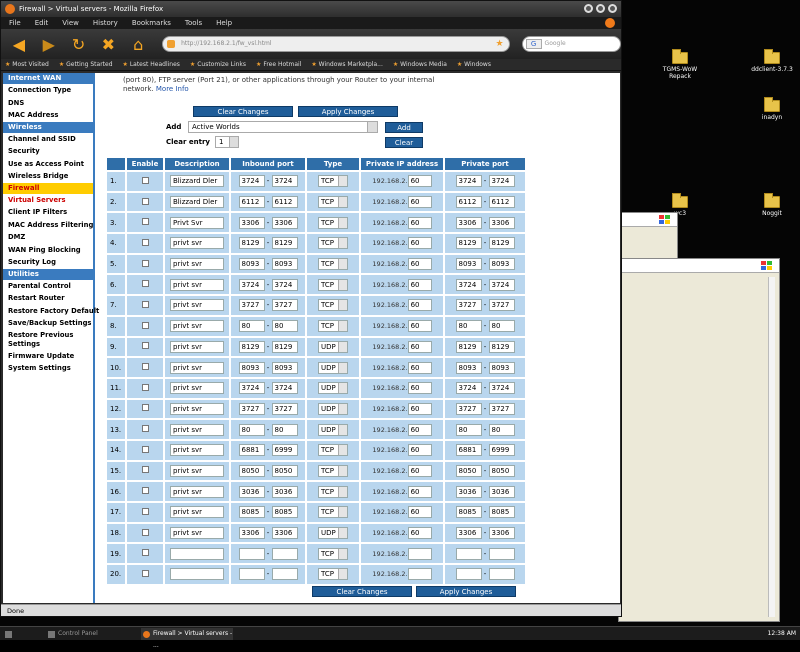  What do you see at coordinates (468, 533) in the screenshot?
I see `private-port-start-input: 3306` at bounding box center [468, 533].